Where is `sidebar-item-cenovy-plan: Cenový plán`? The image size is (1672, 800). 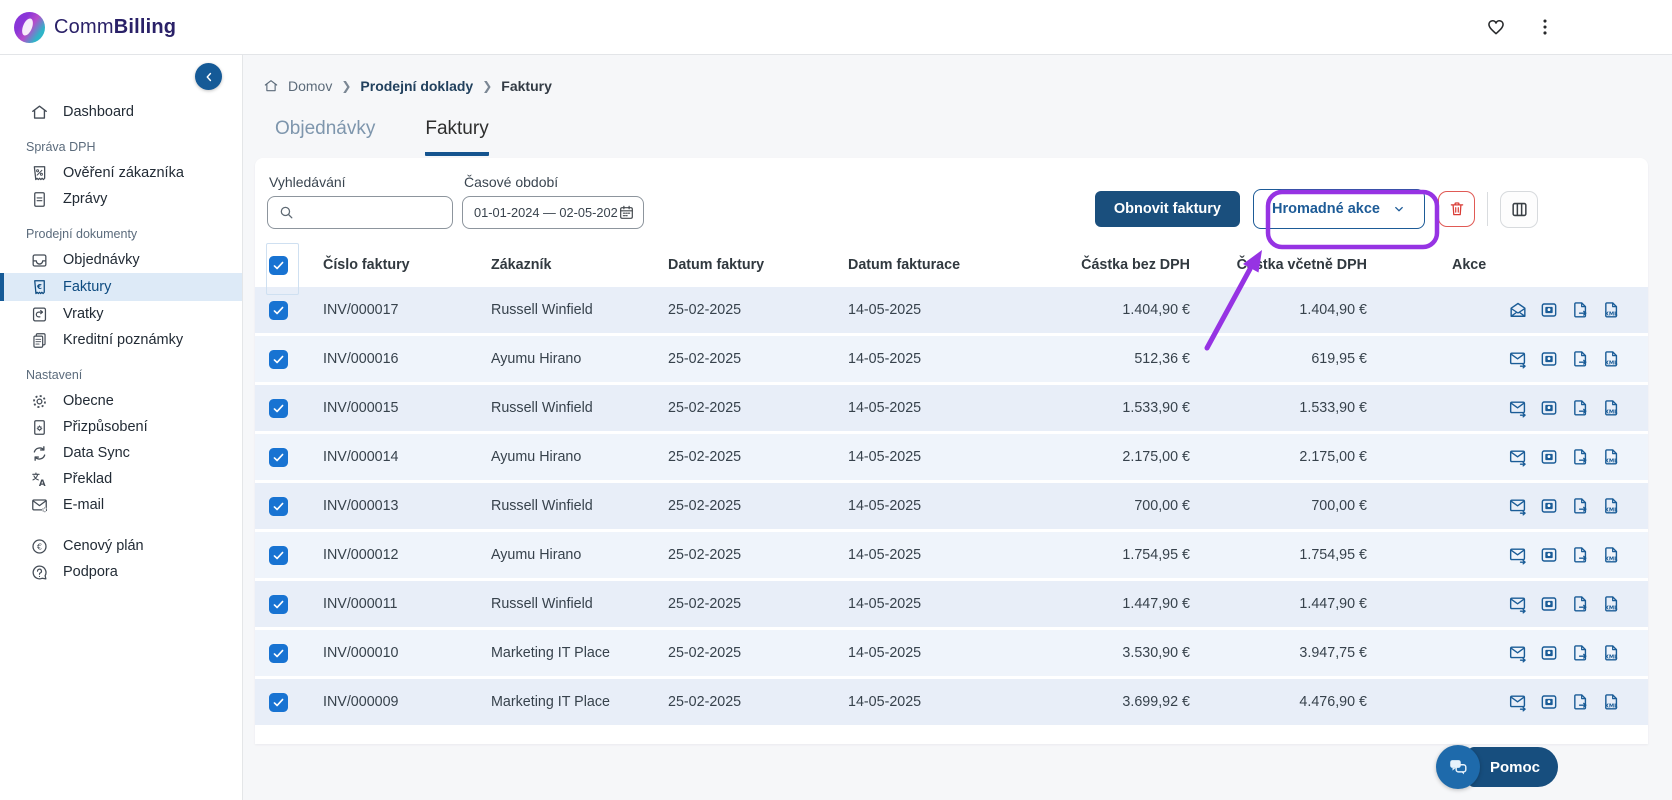
sidebar-item-cenovy-plan: Cenový plán is located at coordinates (121, 546).